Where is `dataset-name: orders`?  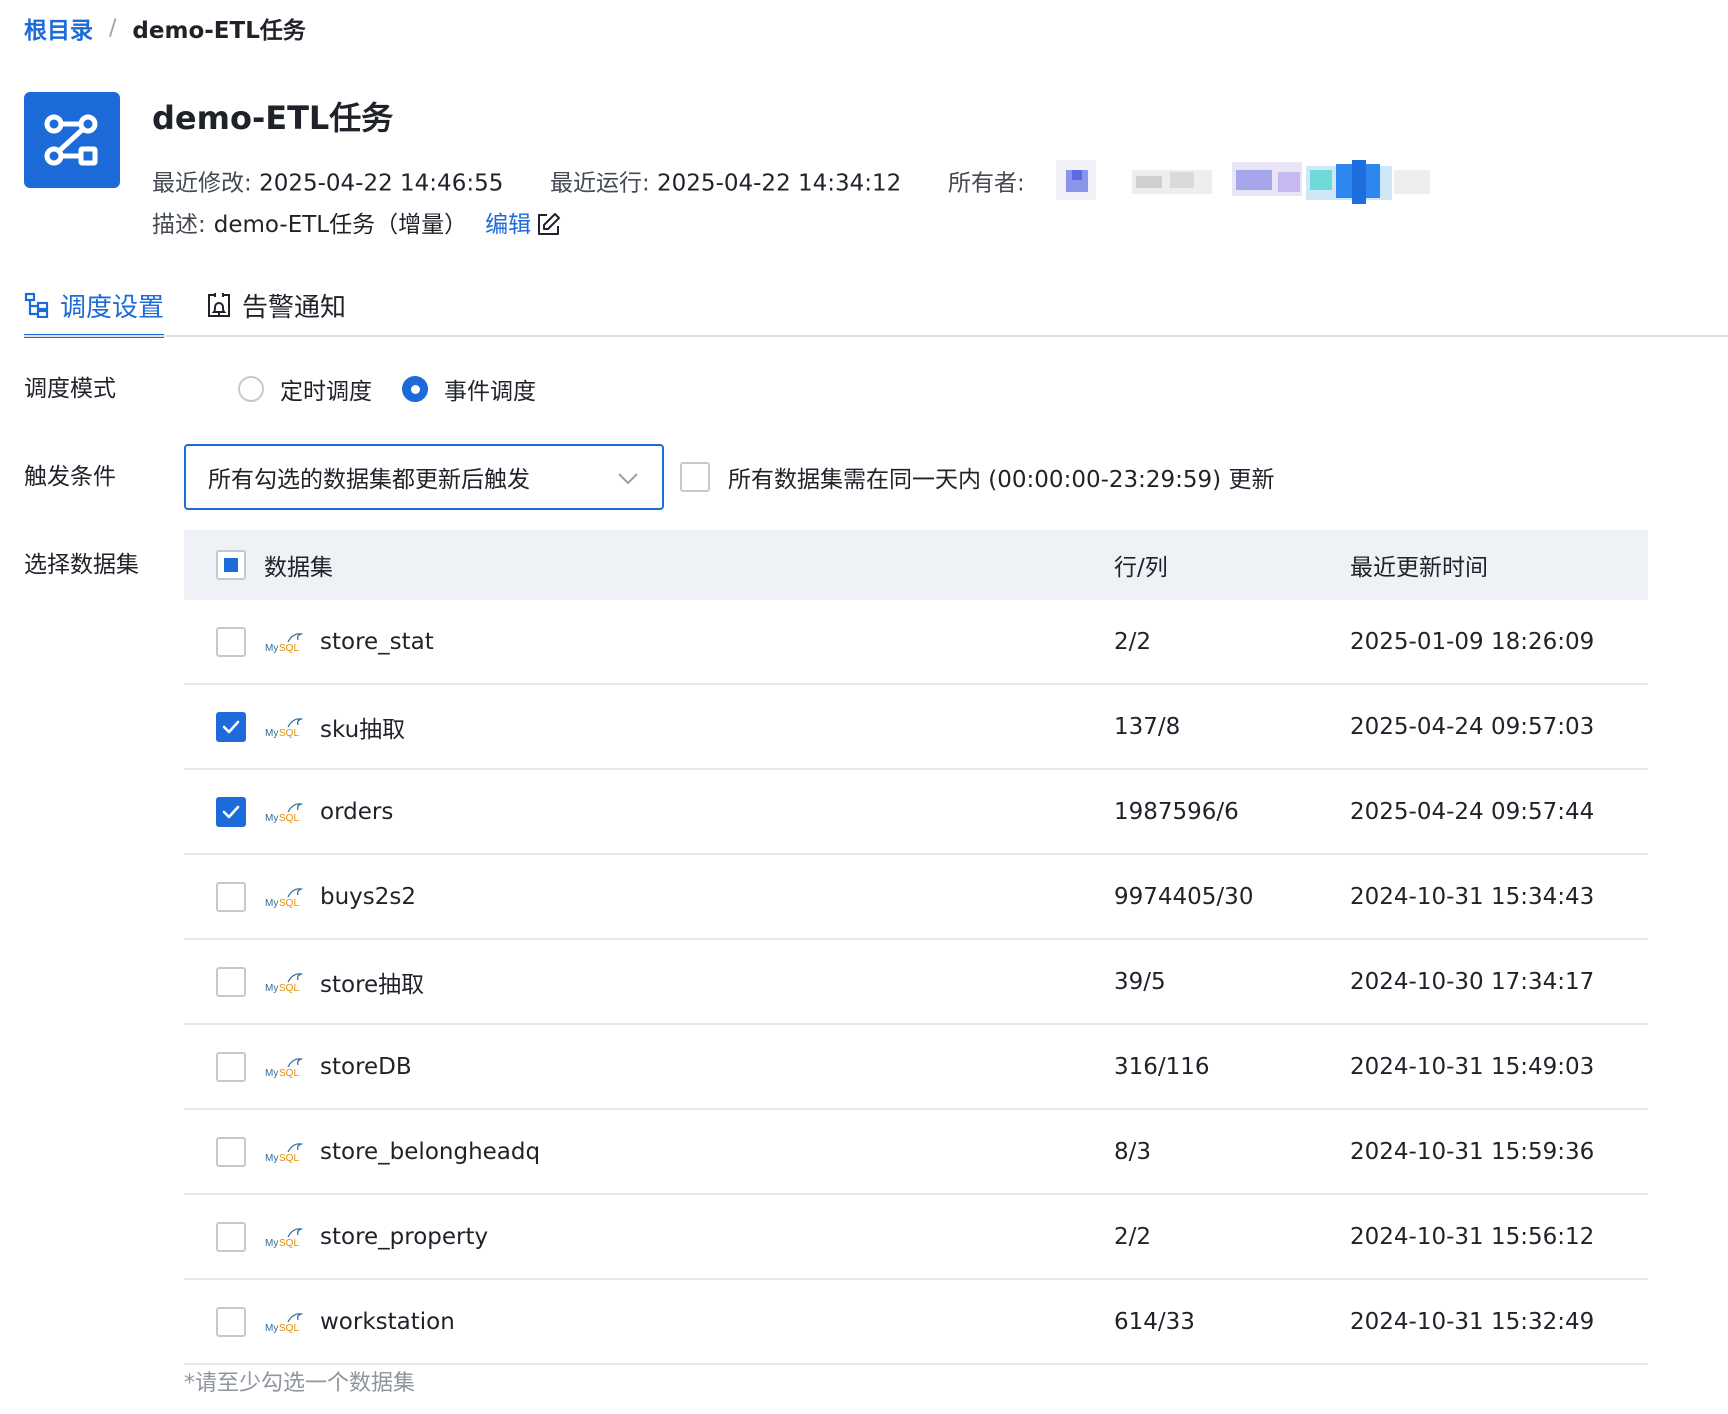 dataset-name: orders is located at coordinates (357, 811).